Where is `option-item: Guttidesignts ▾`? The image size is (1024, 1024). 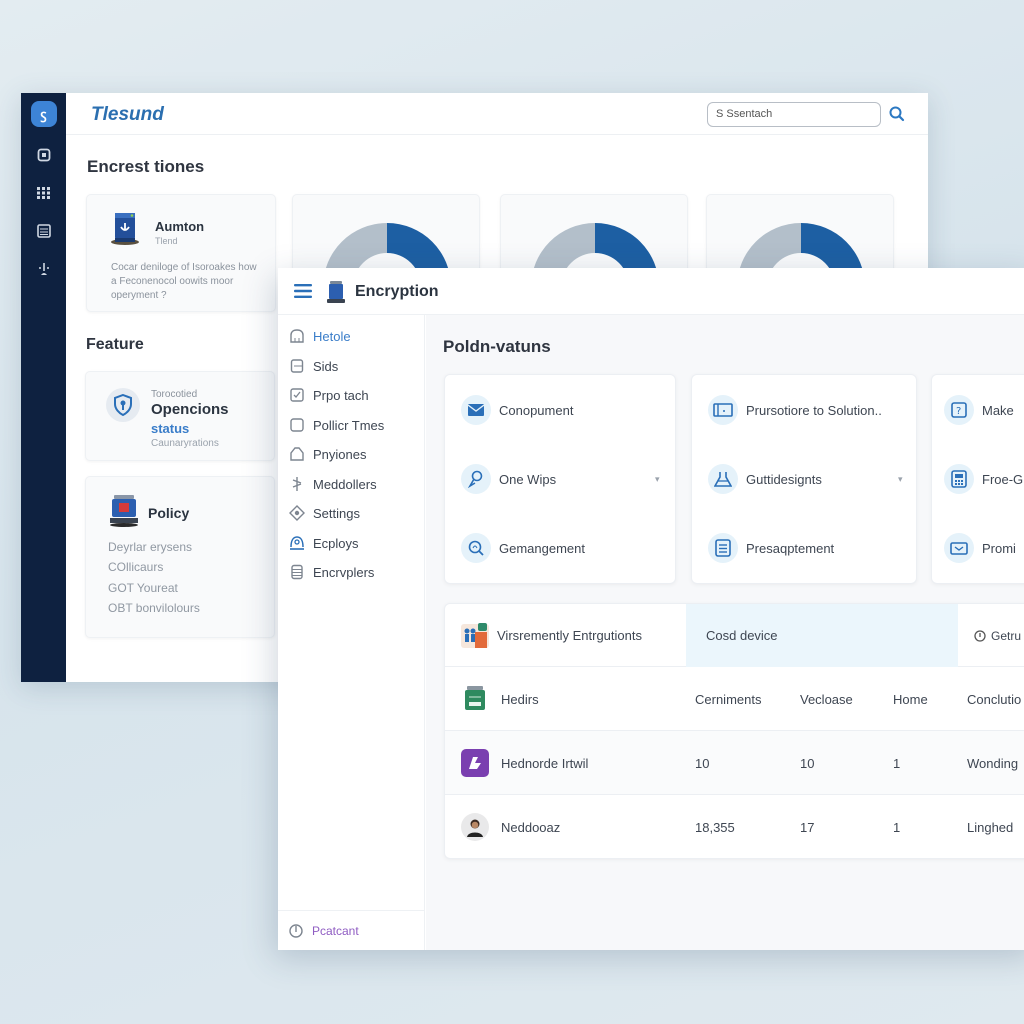 option-item: Guttidesignts ▾ is located at coordinates (805, 479).